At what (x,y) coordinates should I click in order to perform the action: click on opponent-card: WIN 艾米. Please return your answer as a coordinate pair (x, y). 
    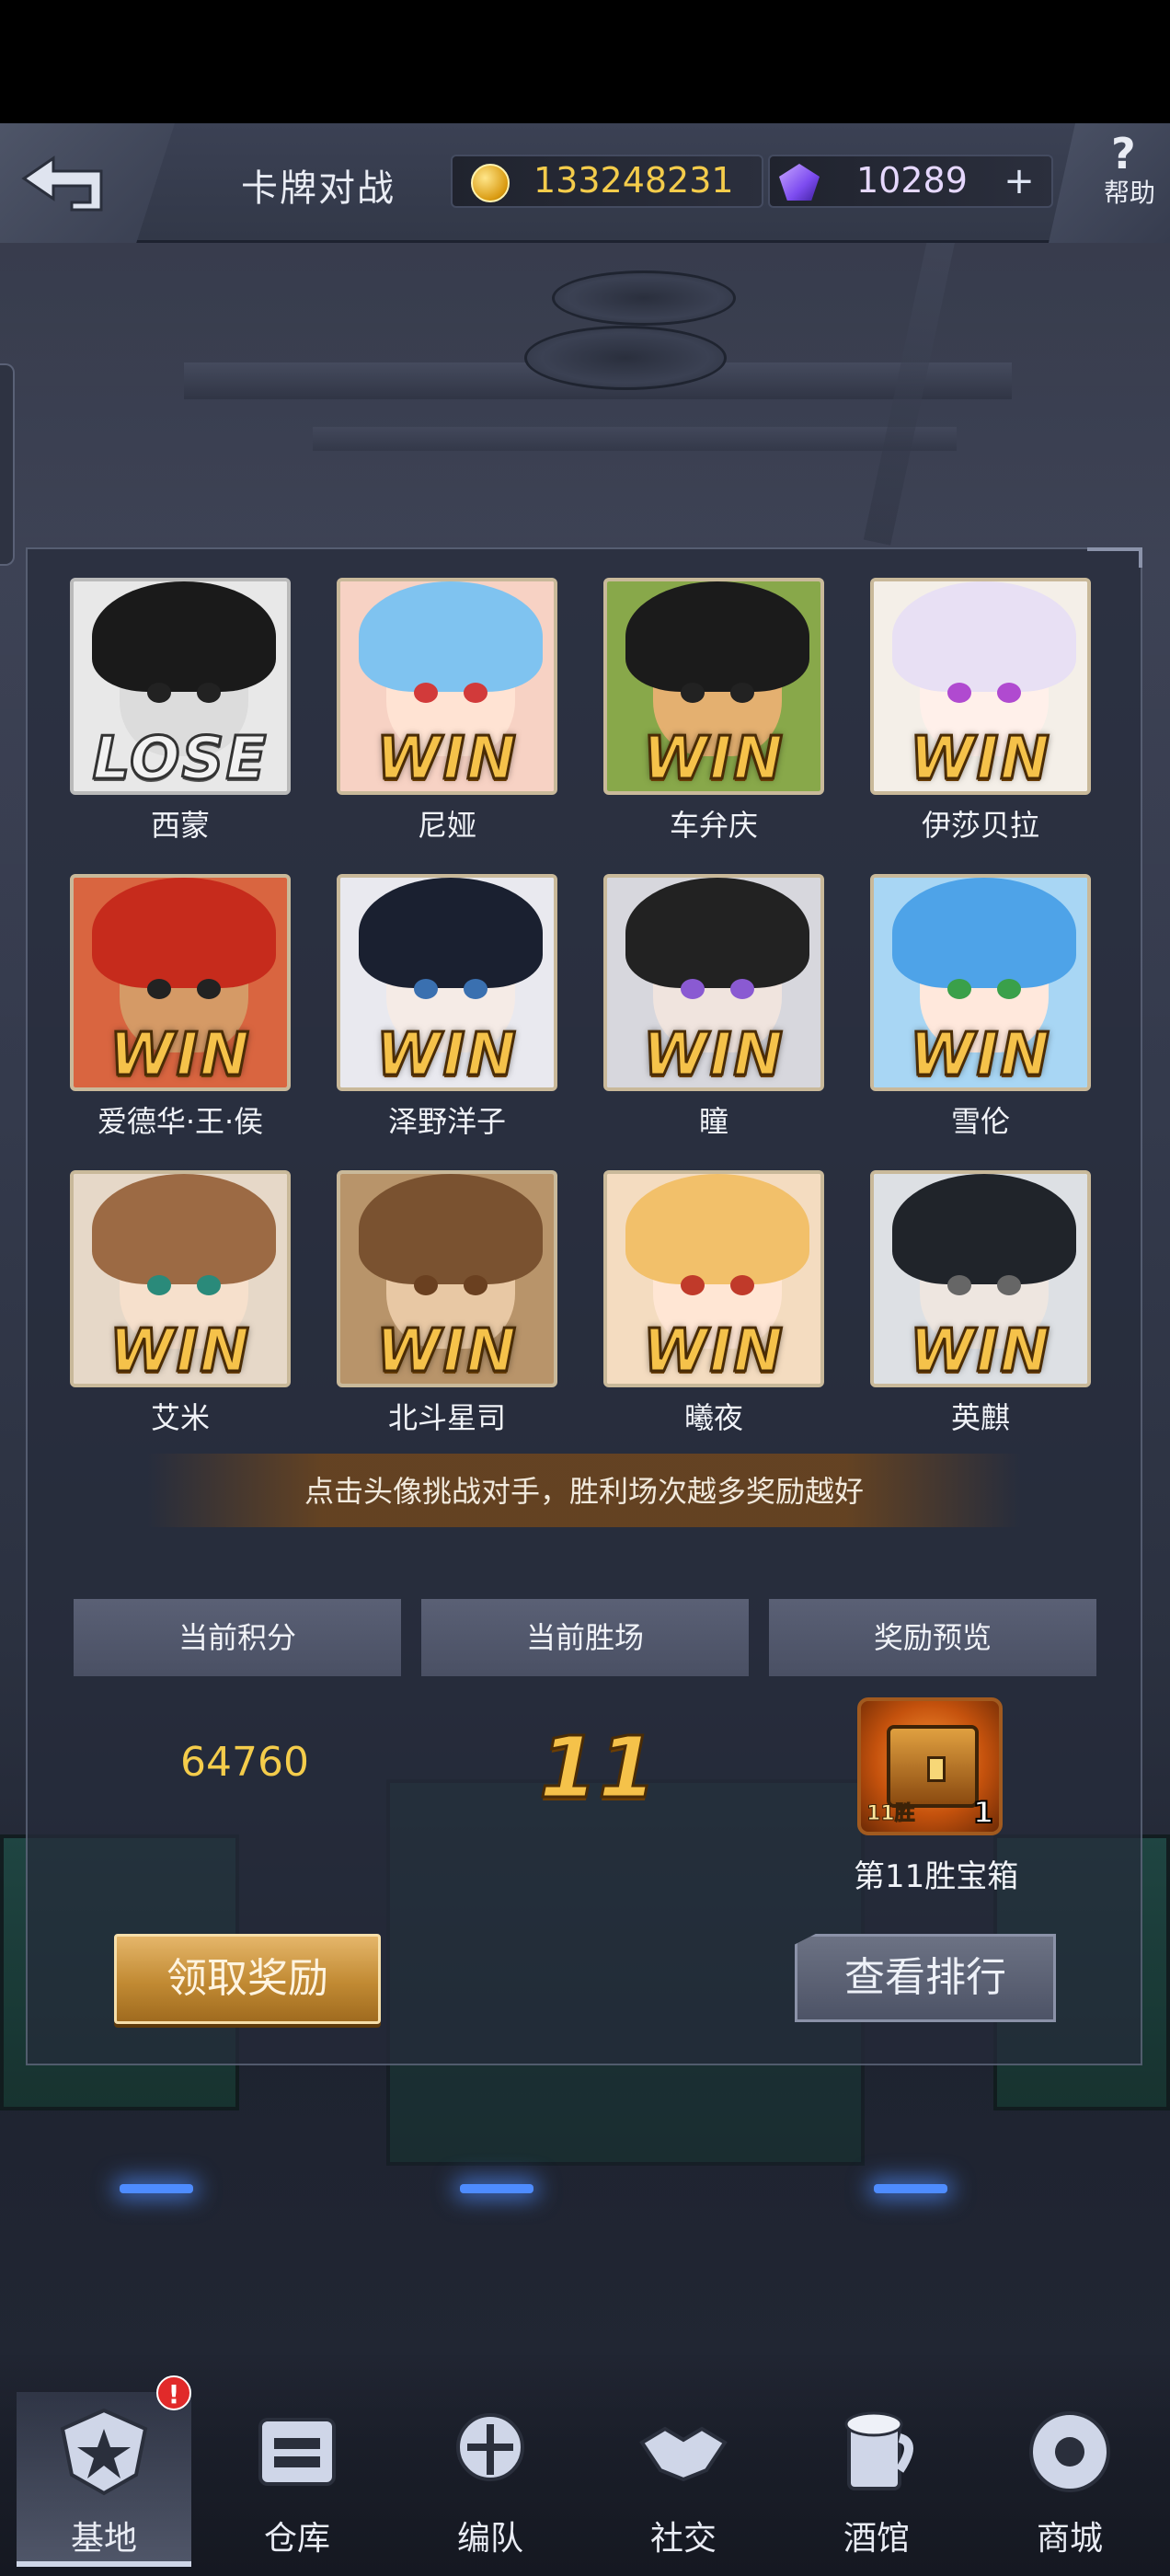
    Looking at the image, I should click on (180, 1302).